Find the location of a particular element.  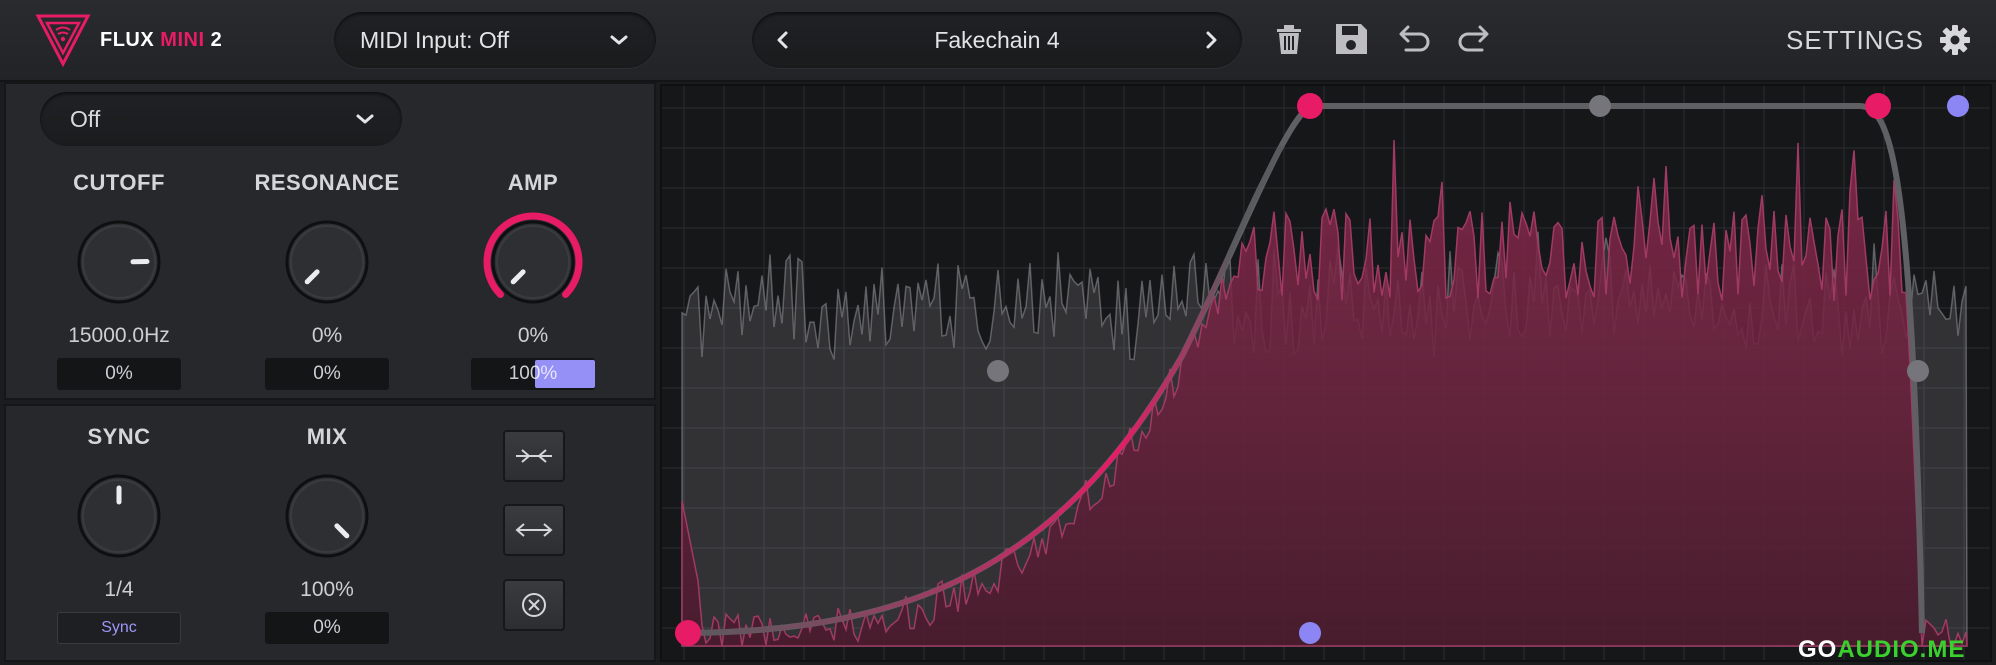

trigger-dropdown-value: Off is located at coordinates (85, 118).